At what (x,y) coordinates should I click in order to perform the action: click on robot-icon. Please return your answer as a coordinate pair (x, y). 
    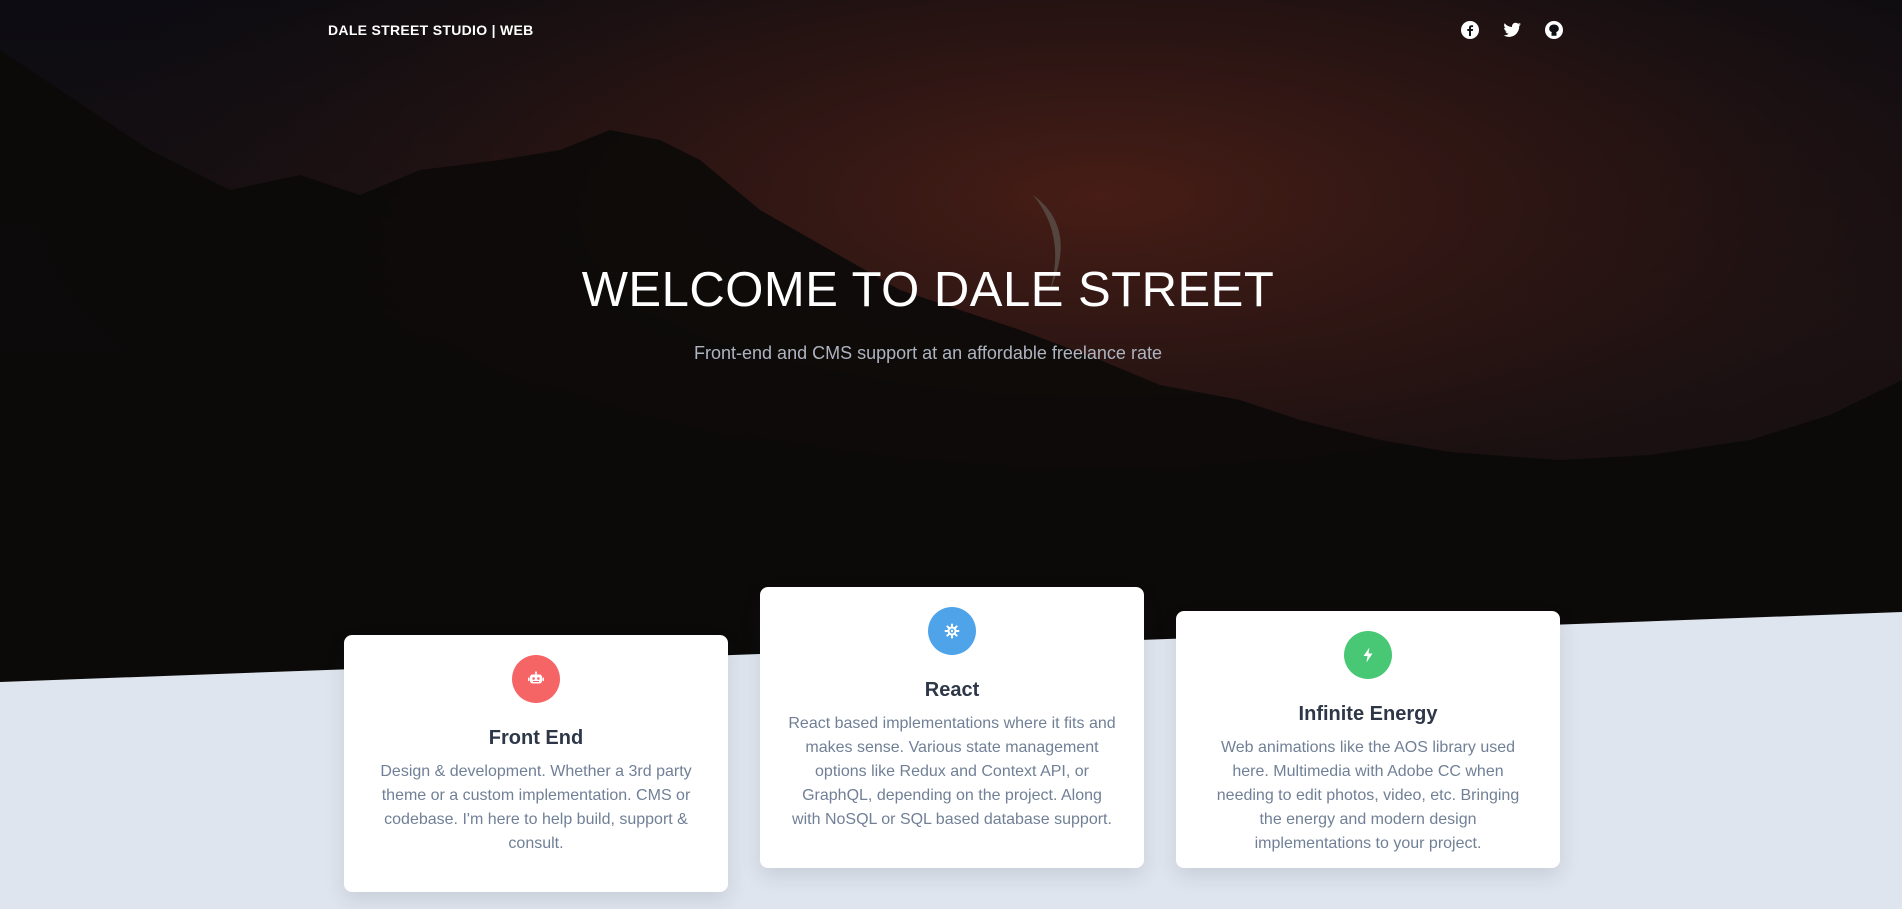
    Looking at the image, I should click on (536, 677).